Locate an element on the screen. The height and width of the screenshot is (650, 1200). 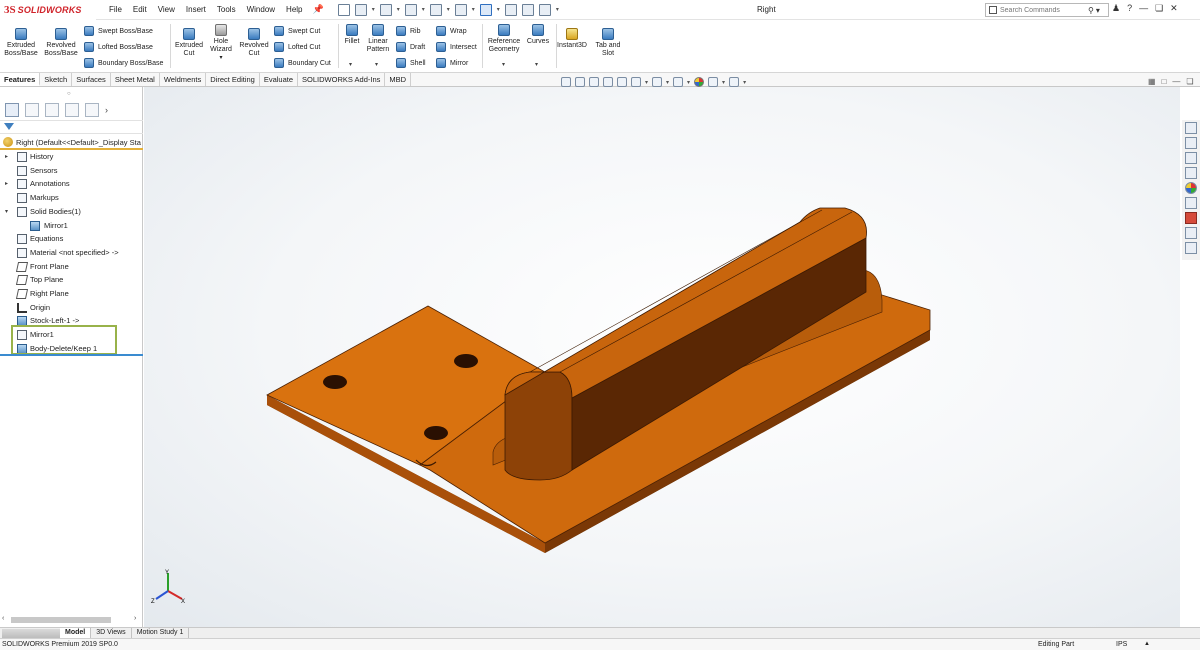
tab-weldments: Weldments is located at coordinates (183, 79).